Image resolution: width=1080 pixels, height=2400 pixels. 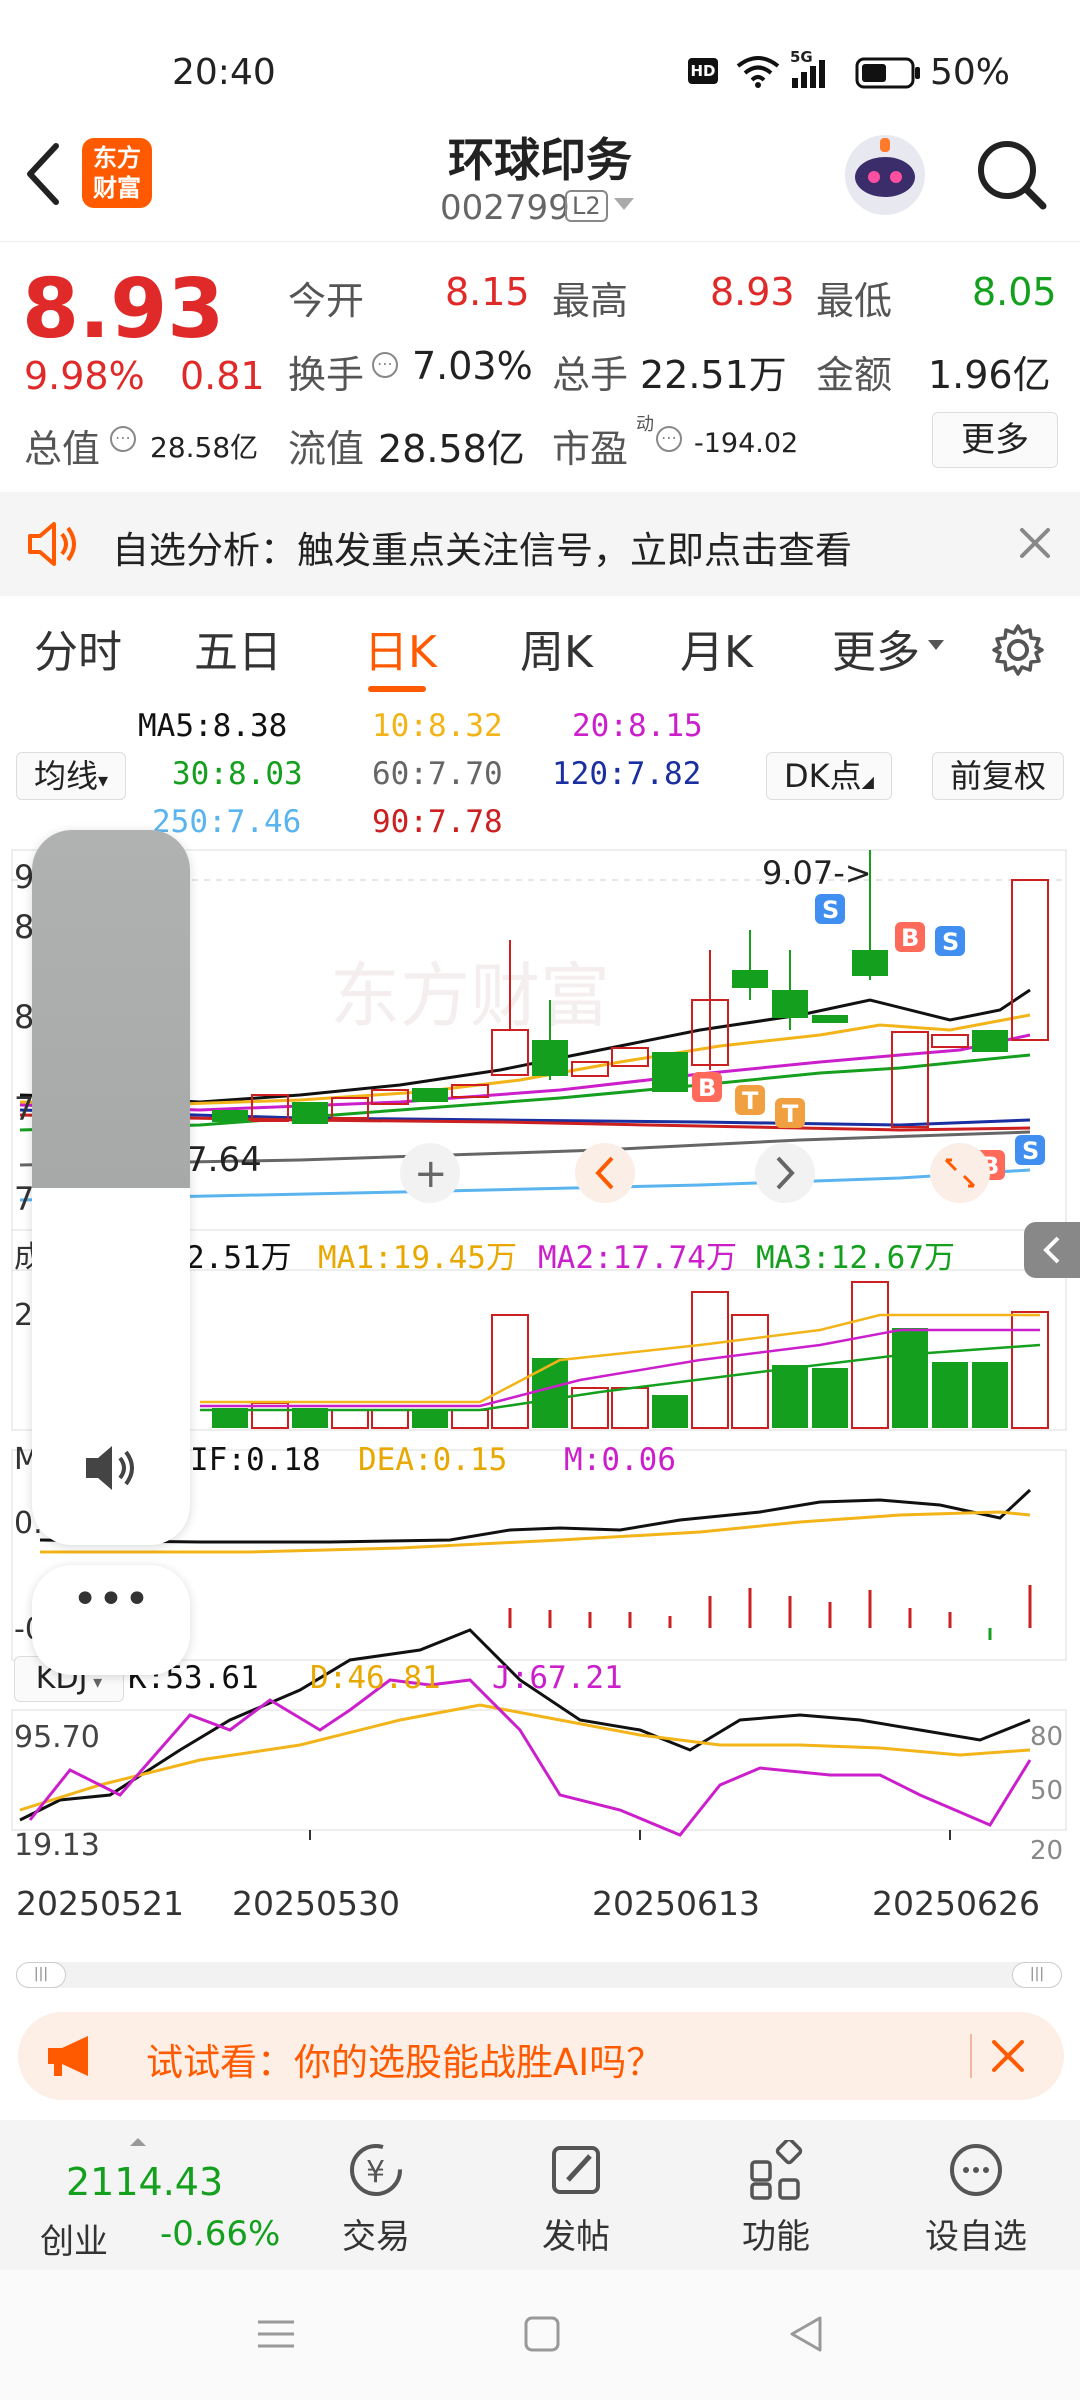 I want to click on vol-ma3-label: MA3:12.67万, so click(x=855, y=1258).